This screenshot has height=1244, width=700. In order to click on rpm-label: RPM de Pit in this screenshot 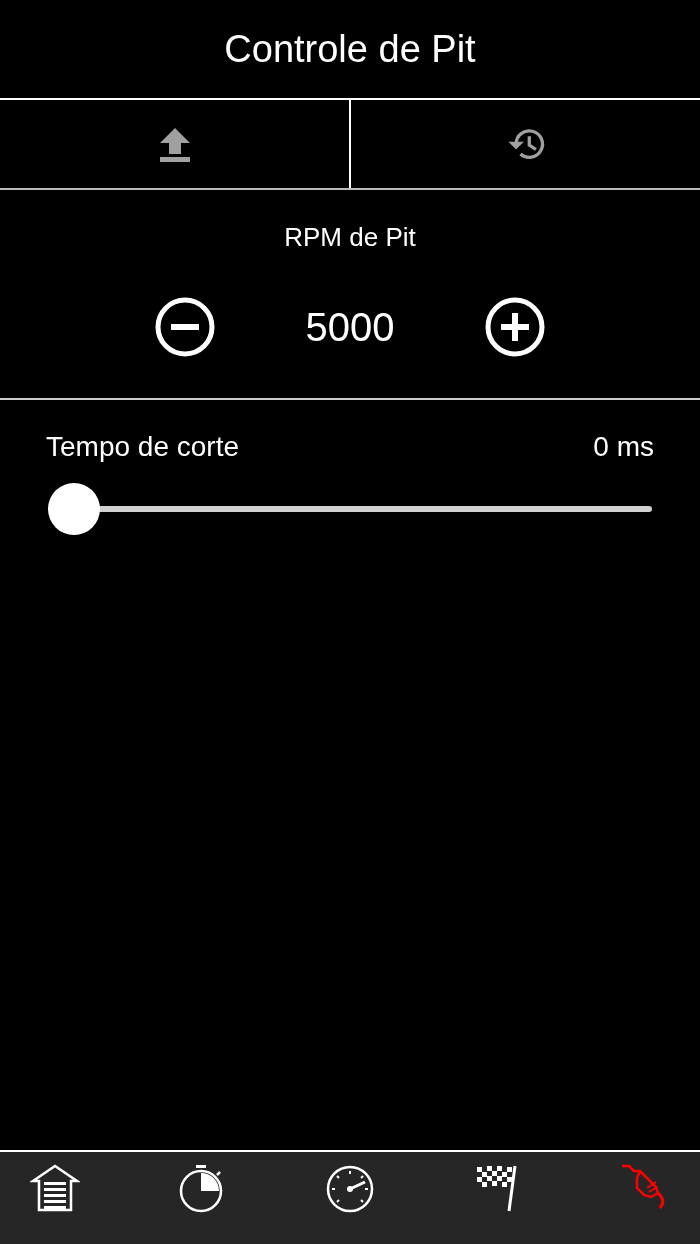, I will do `click(350, 237)`.